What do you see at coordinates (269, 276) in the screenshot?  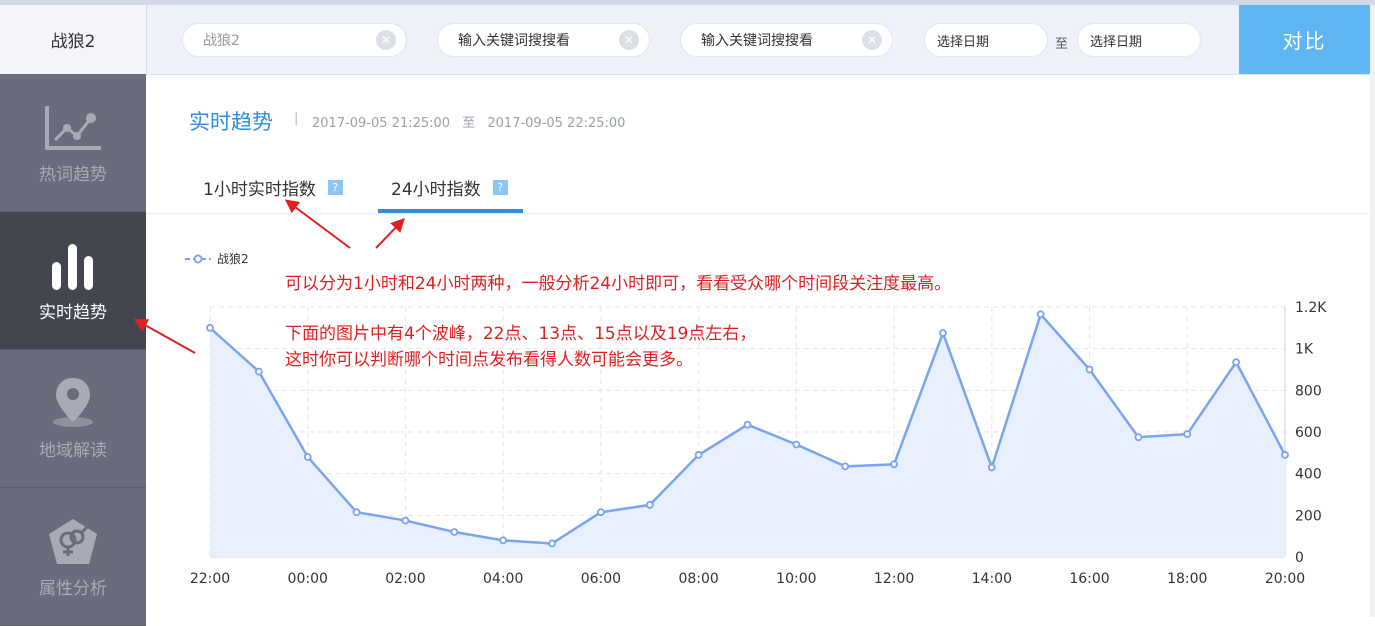 I see `annotation-arrows` at bounding box center [269, 276].